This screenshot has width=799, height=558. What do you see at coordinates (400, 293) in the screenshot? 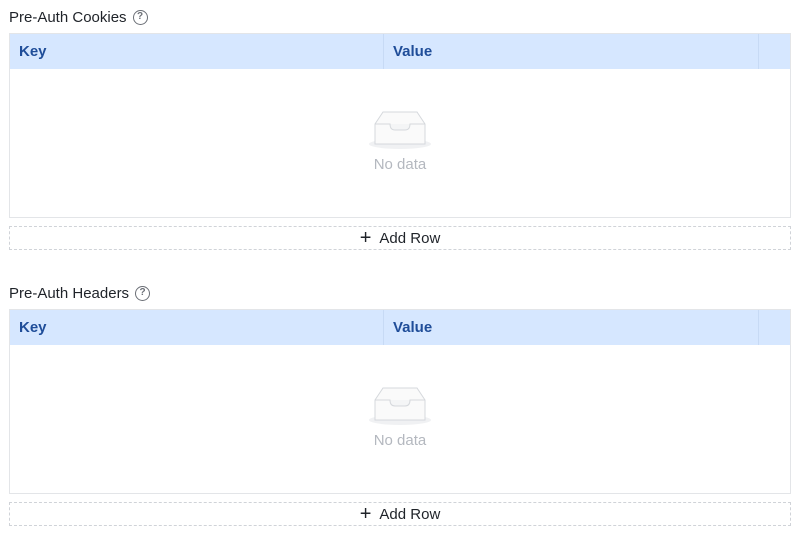
I see `pre-auth-headers-label-row: Pre-Auth Headers ?` at bounding box center [400, 293].